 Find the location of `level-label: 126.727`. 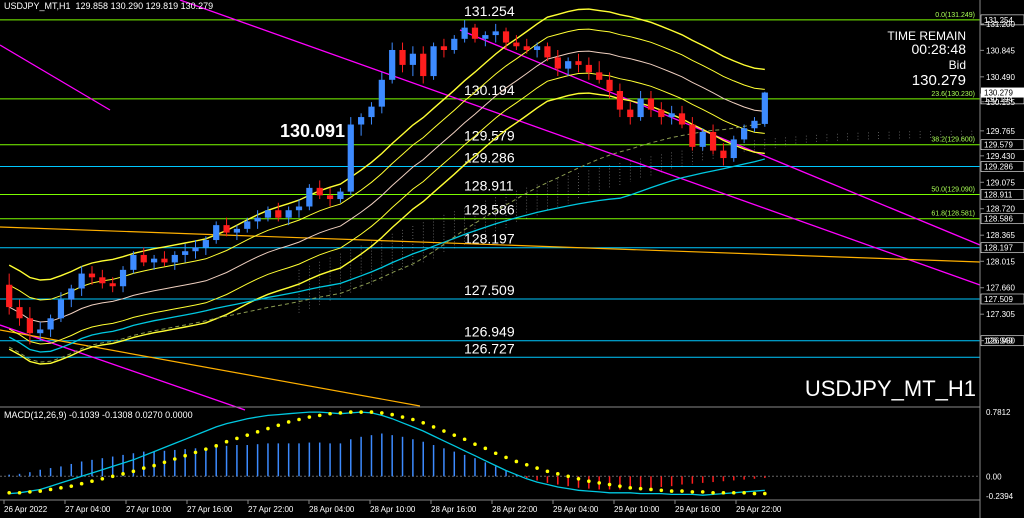

level-label: 126.727 is located at coordinates (489, 348).